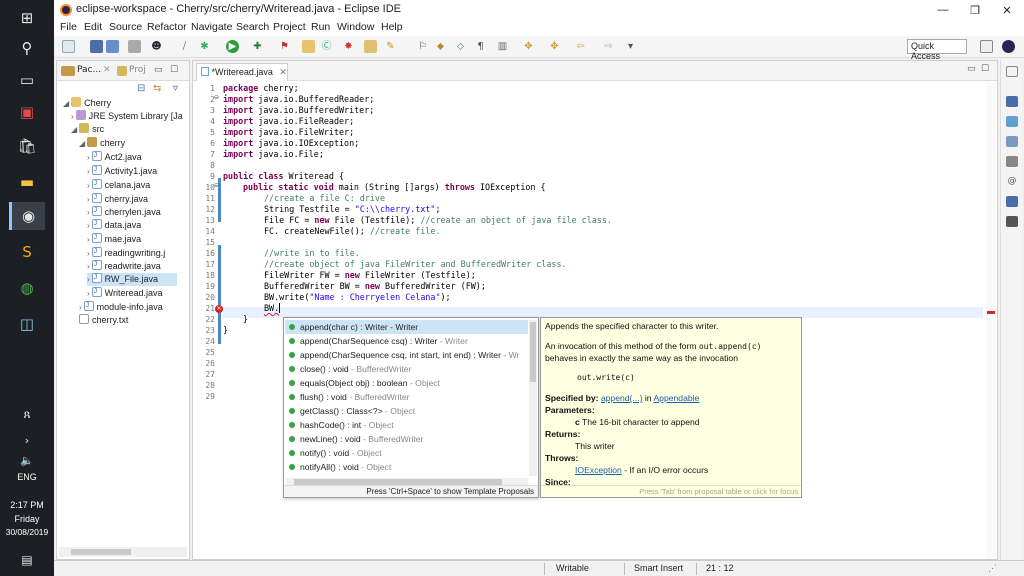 The image size is (1024, 576). What do you see at coordinates (27, 216) in the screenshot?
I see `eclipse-taskbar-icon: ◉` at bounding box center [27, 216].